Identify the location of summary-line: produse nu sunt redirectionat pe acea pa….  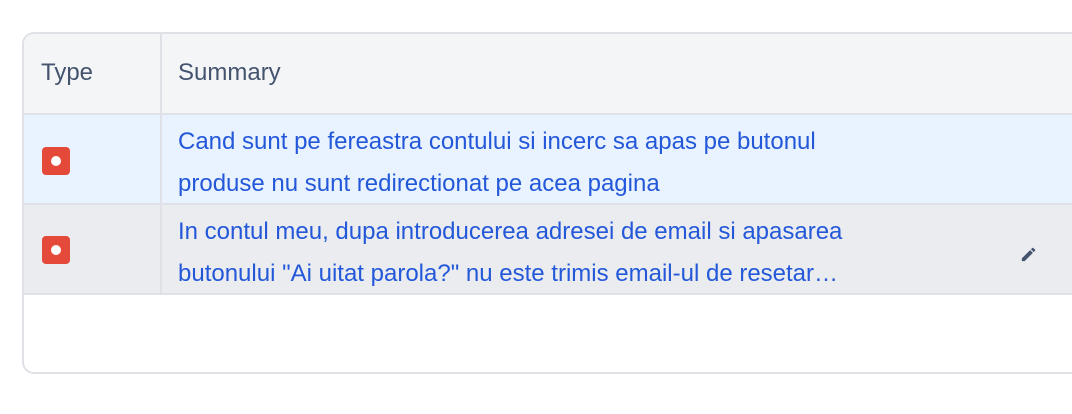
(419, 183).